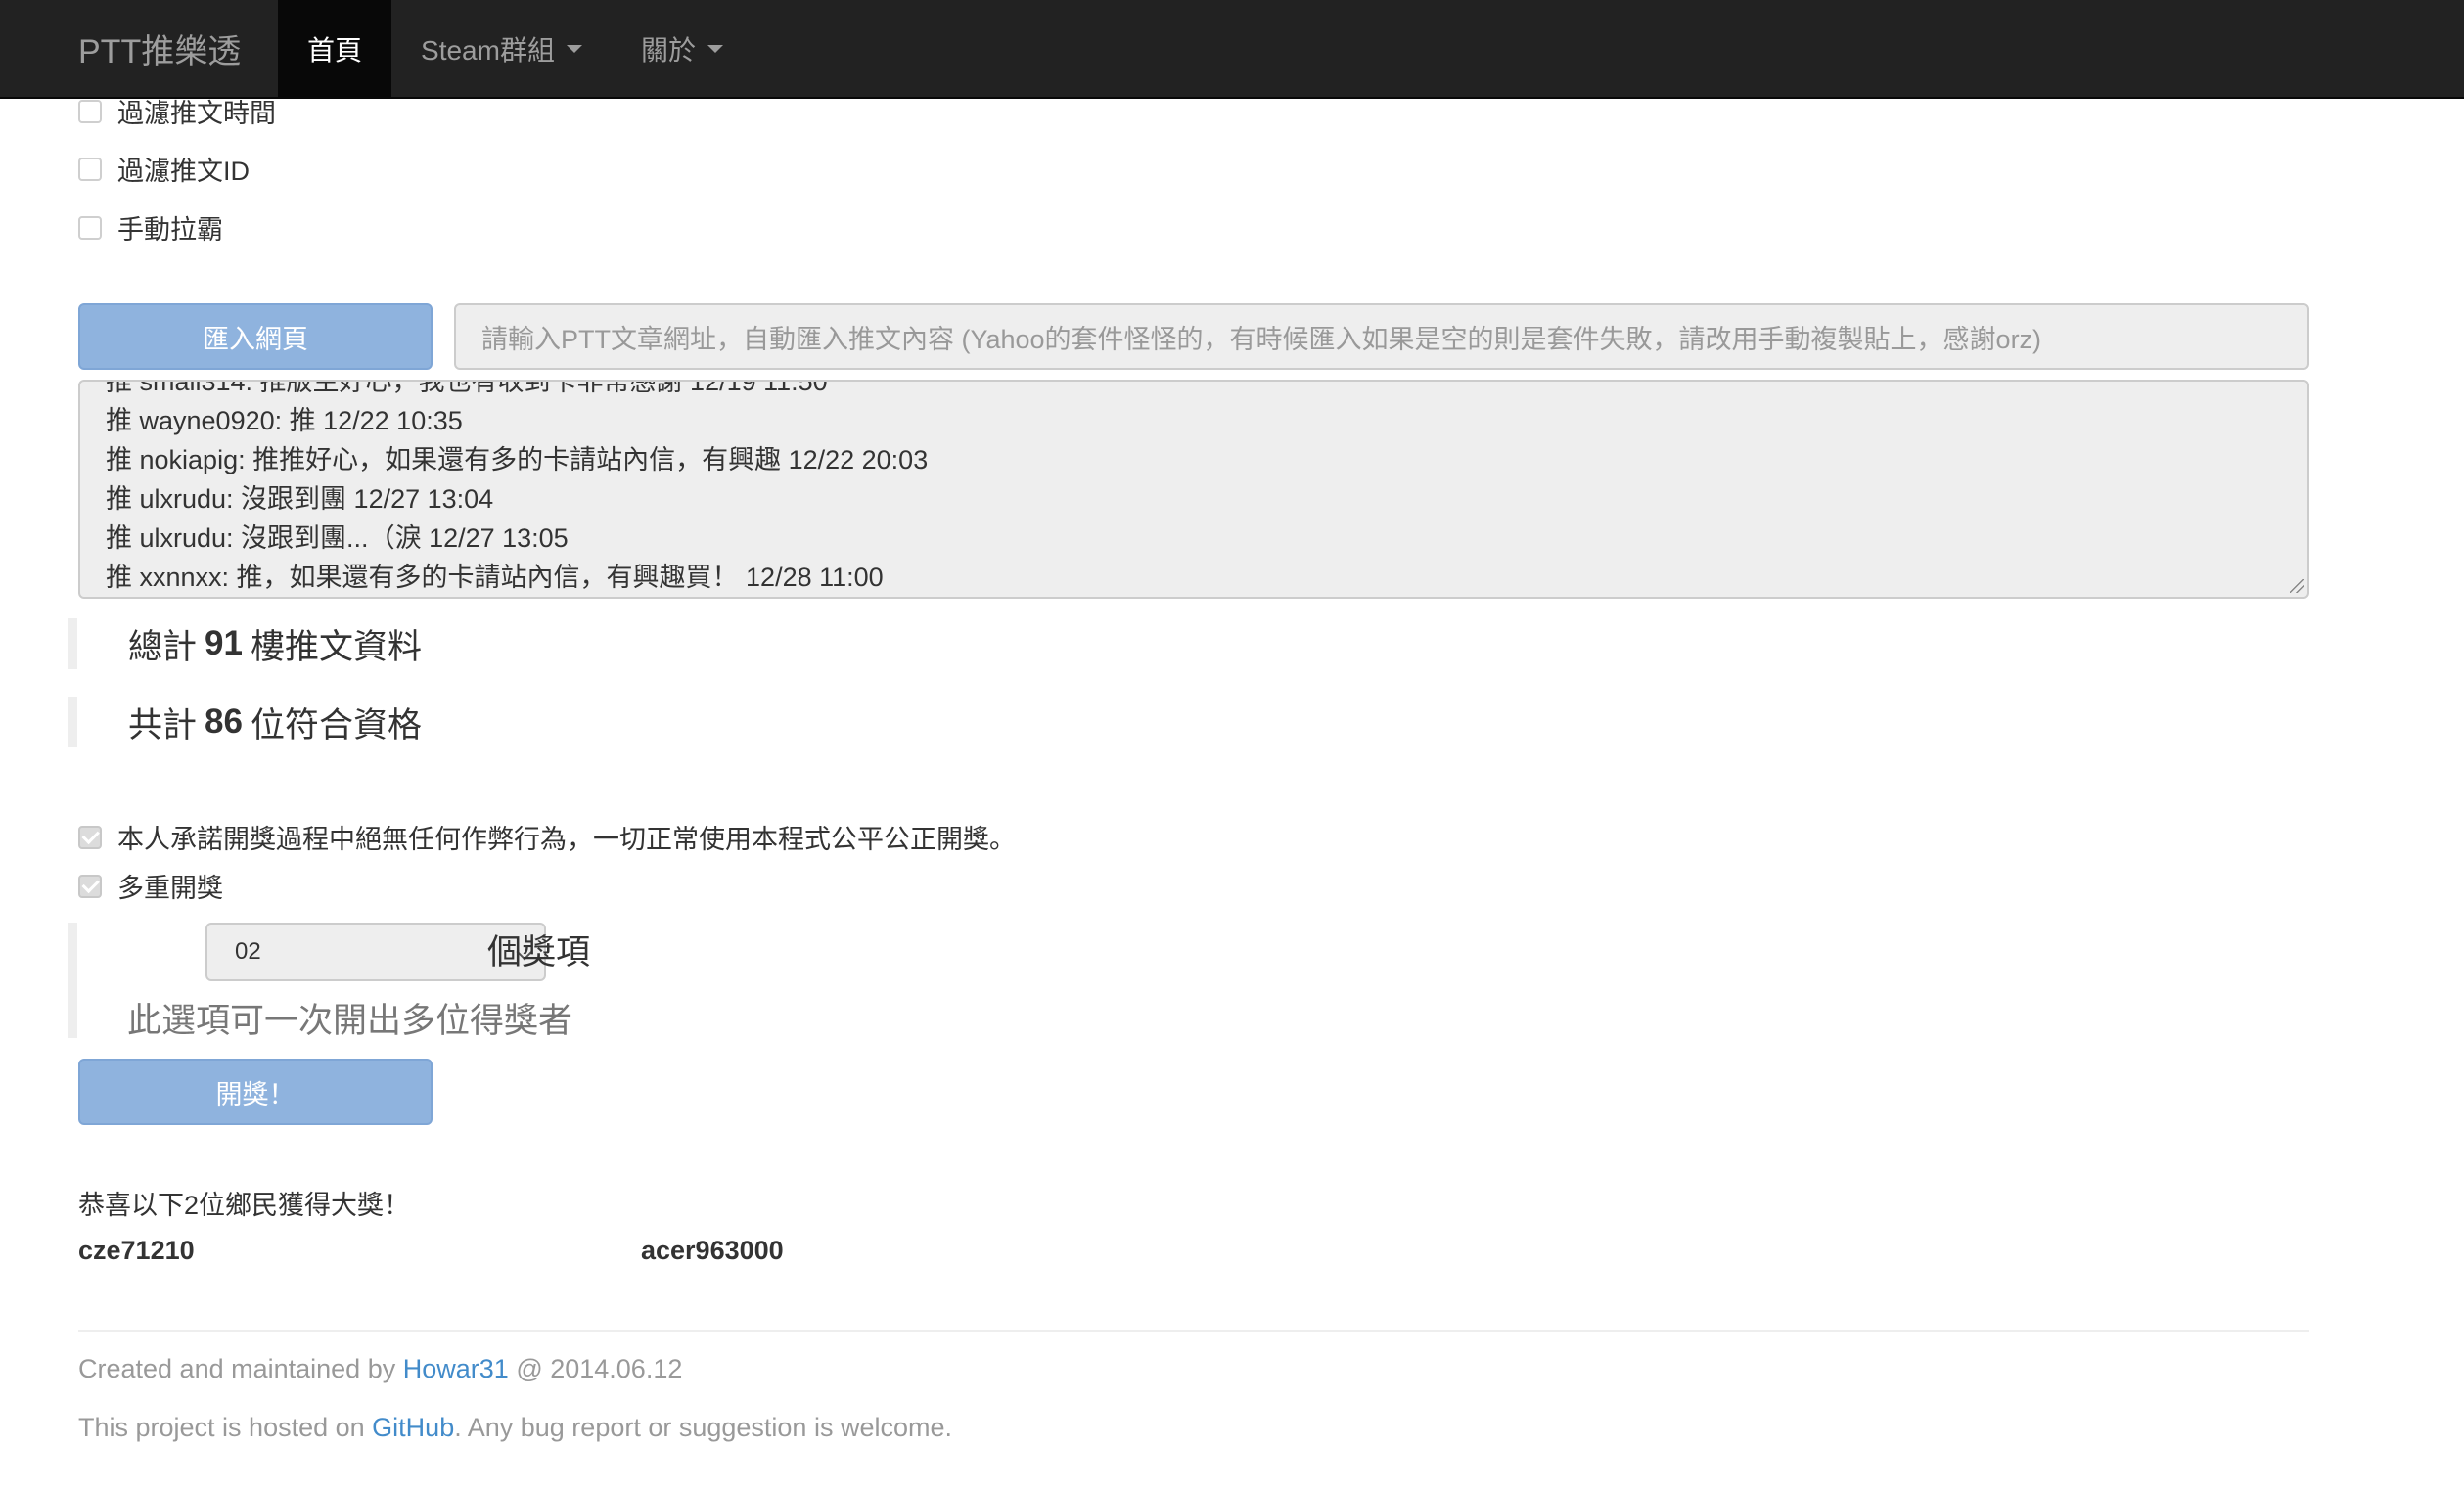  What do you see at coordinates (337, 538) in the screenshot?
I see `comment-line: 推 ulxrudu: 沒跟到團...（淚 12/27 13:05` at bounding box center [337, 538].